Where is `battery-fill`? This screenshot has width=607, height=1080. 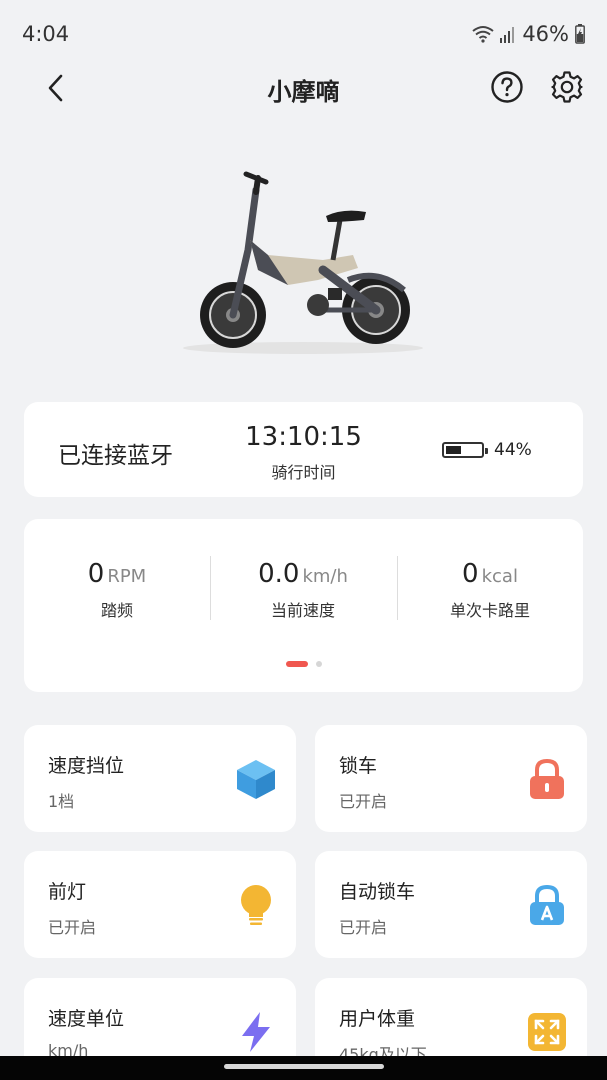
battery-fill is located at coordinates (453, 450).